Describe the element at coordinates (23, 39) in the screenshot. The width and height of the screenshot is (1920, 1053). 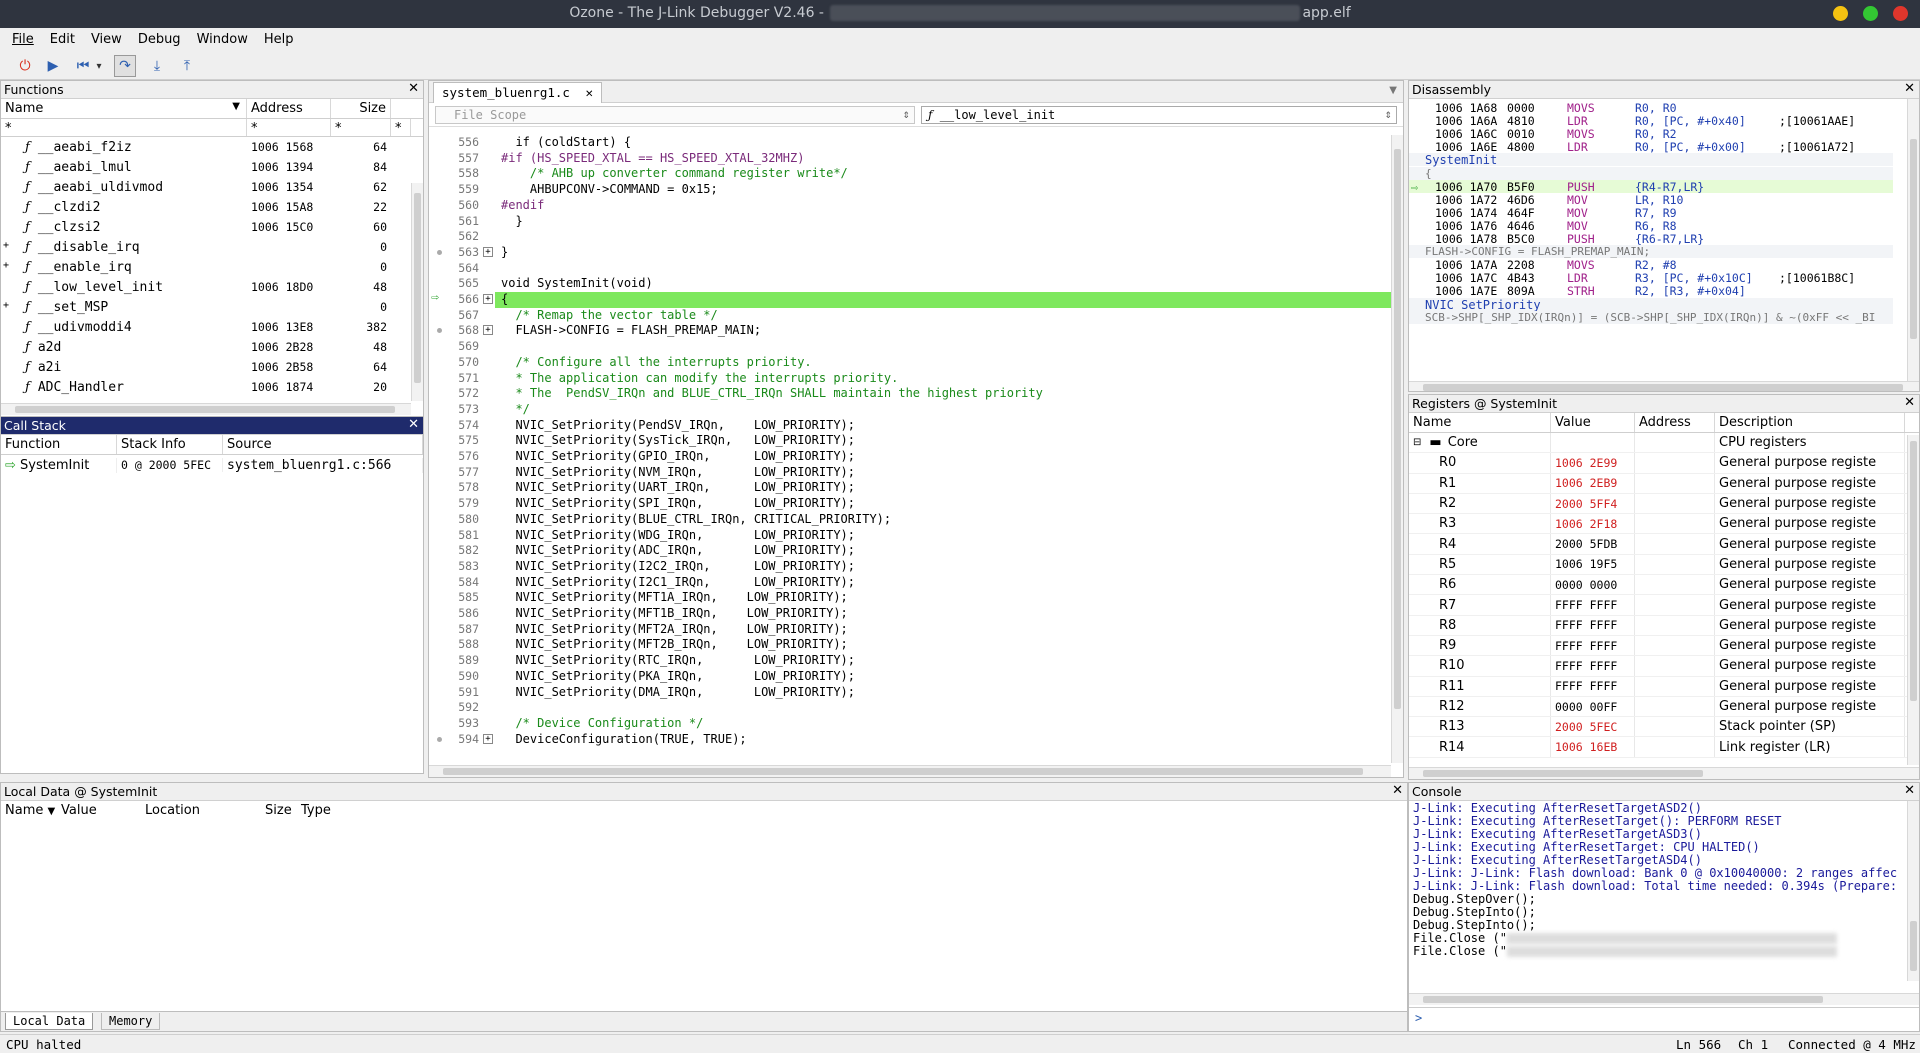
I see `menu-file: File` at that location.